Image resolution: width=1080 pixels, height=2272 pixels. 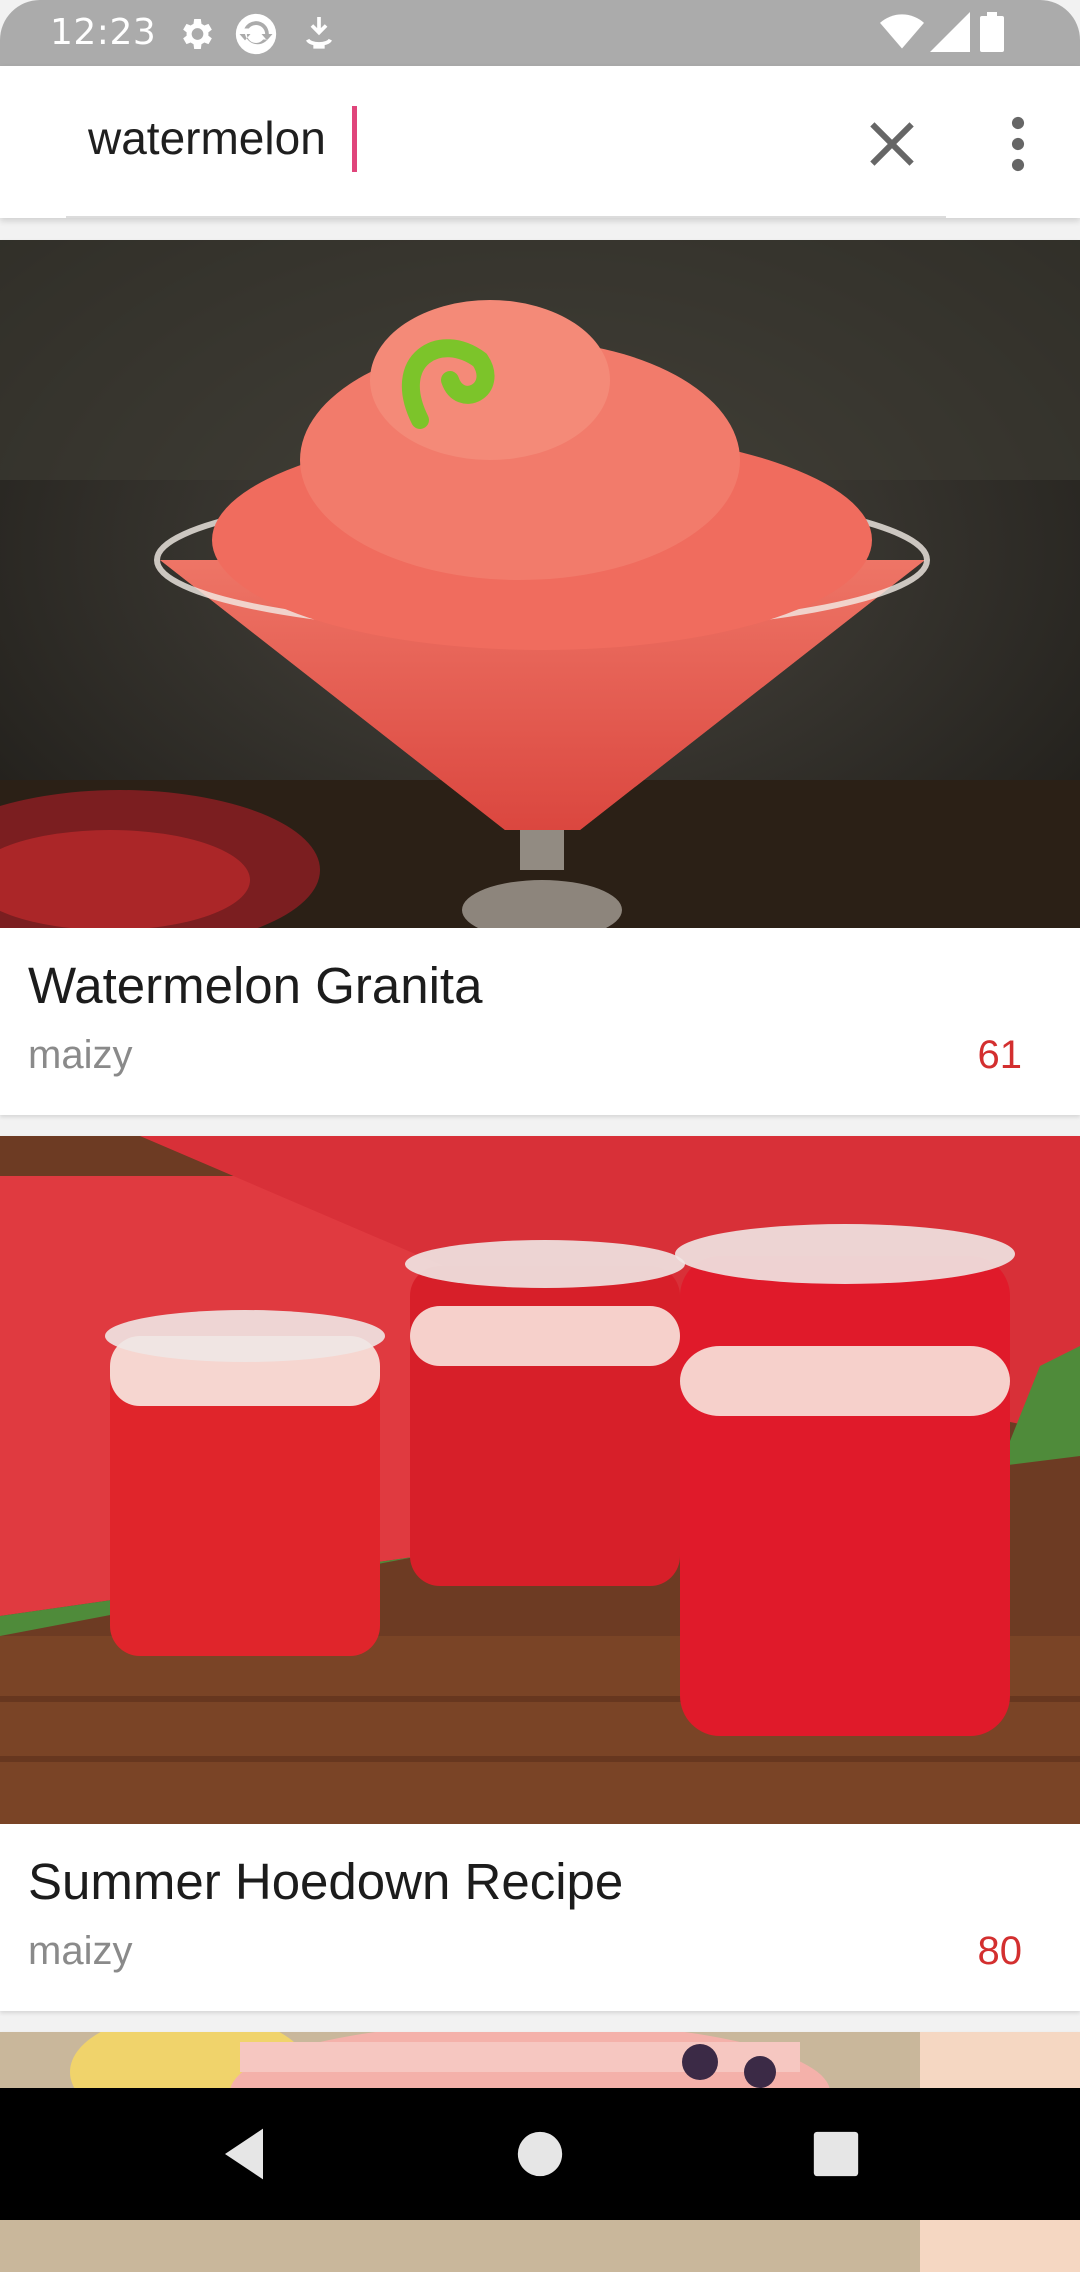 I want to click on recipe-title: Summer Hoedown Recipe, so click(x=326, y=1881).